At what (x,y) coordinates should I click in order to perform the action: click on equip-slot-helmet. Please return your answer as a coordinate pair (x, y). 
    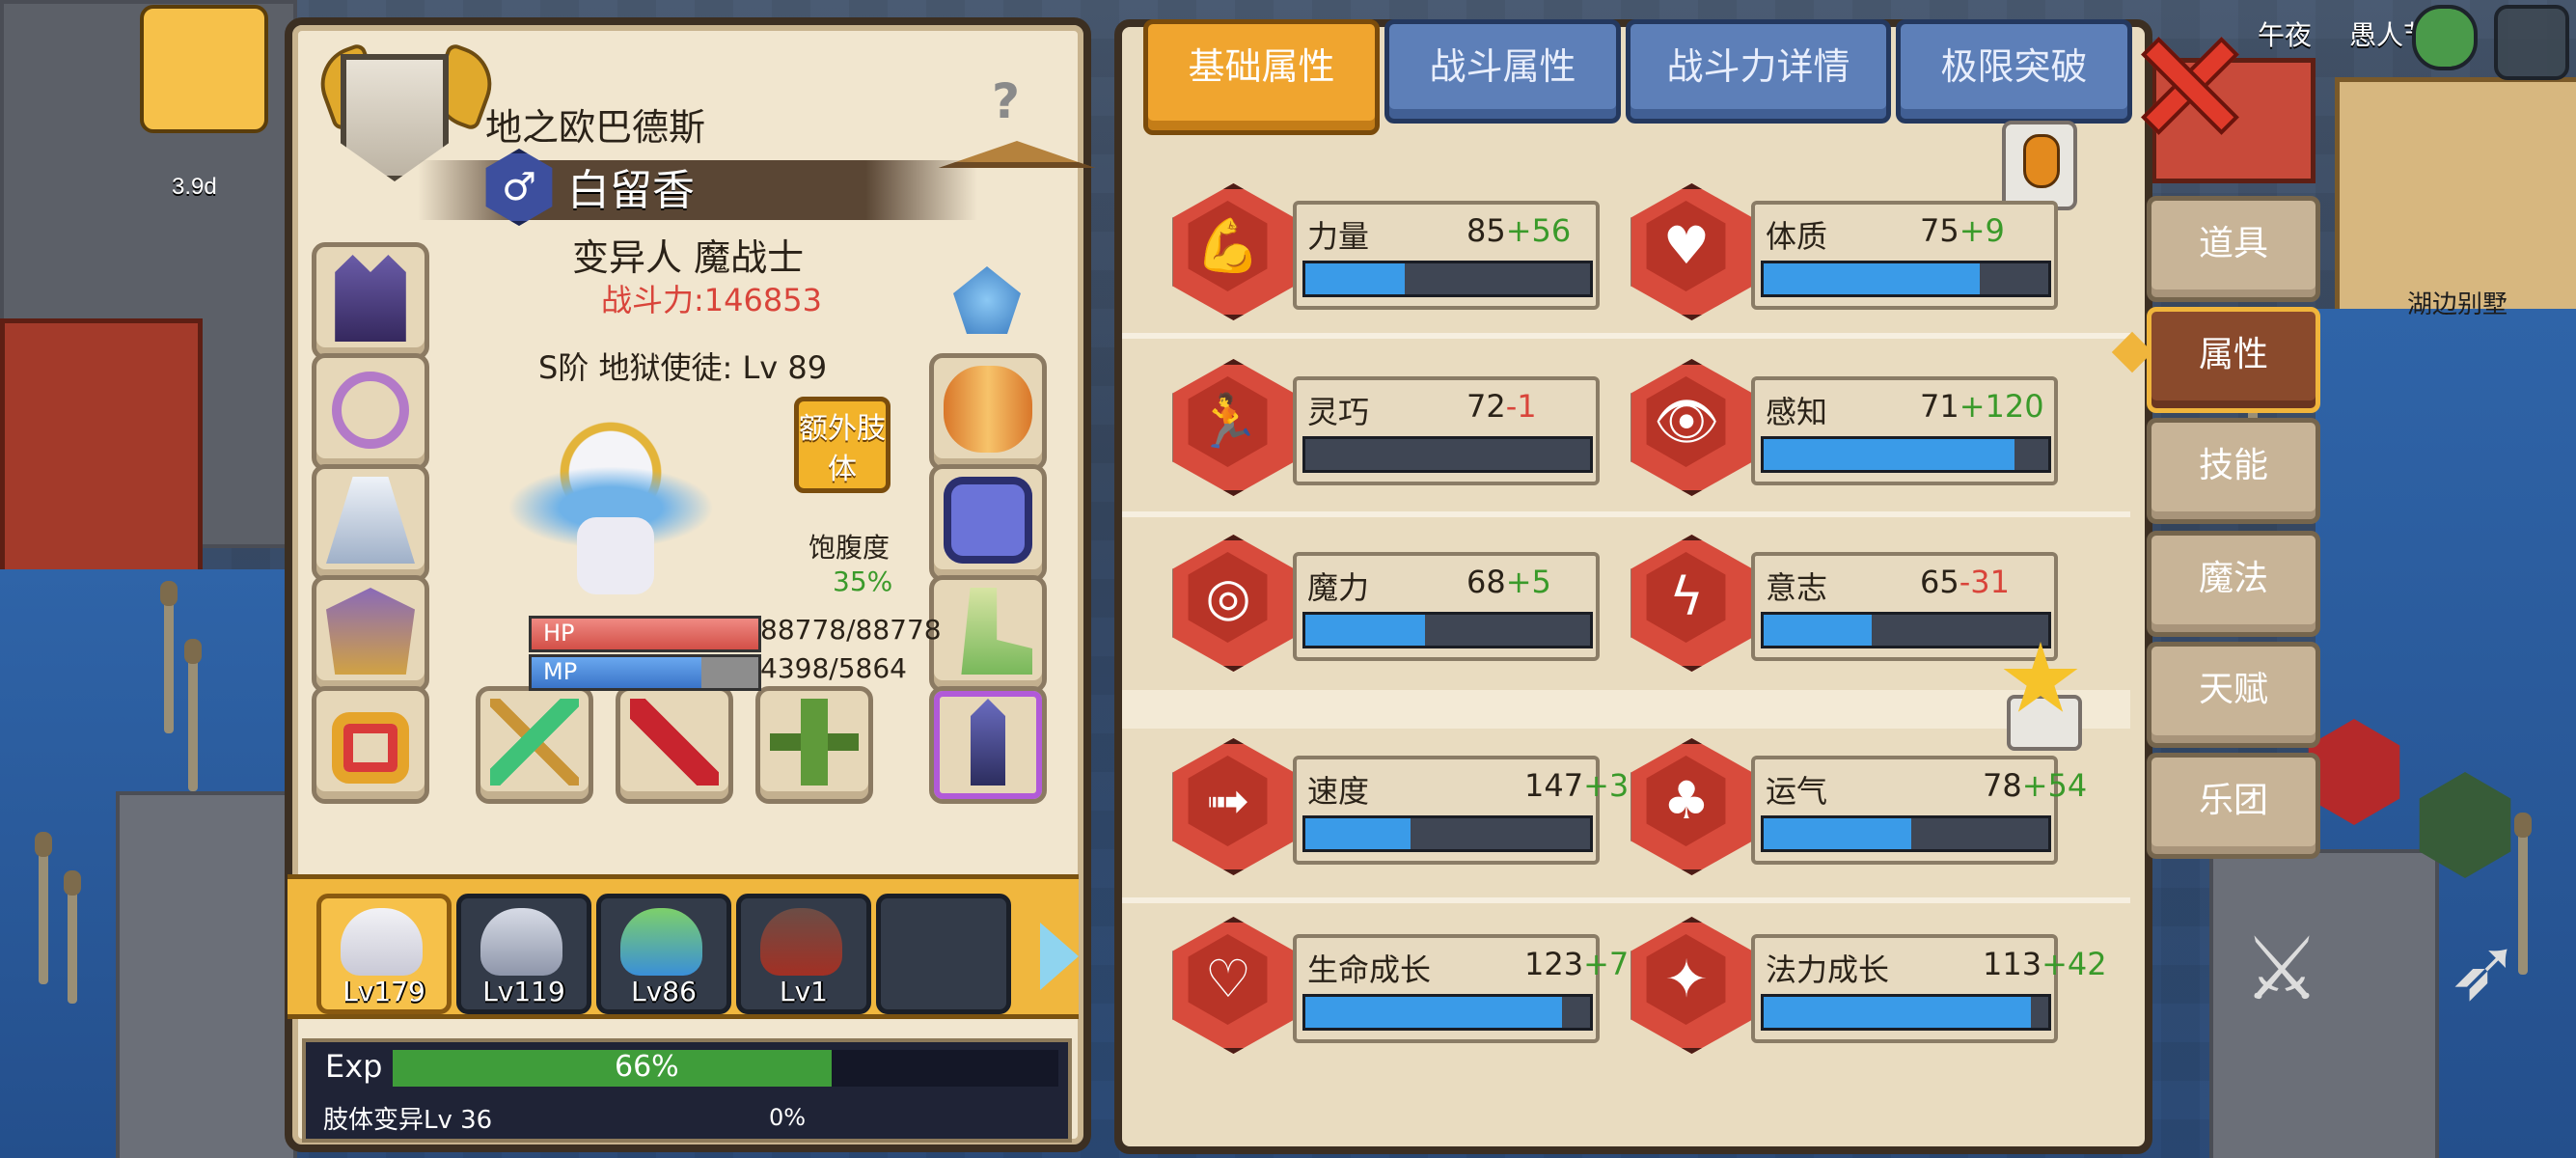
    Looking at the image, I should click on (370, 301).